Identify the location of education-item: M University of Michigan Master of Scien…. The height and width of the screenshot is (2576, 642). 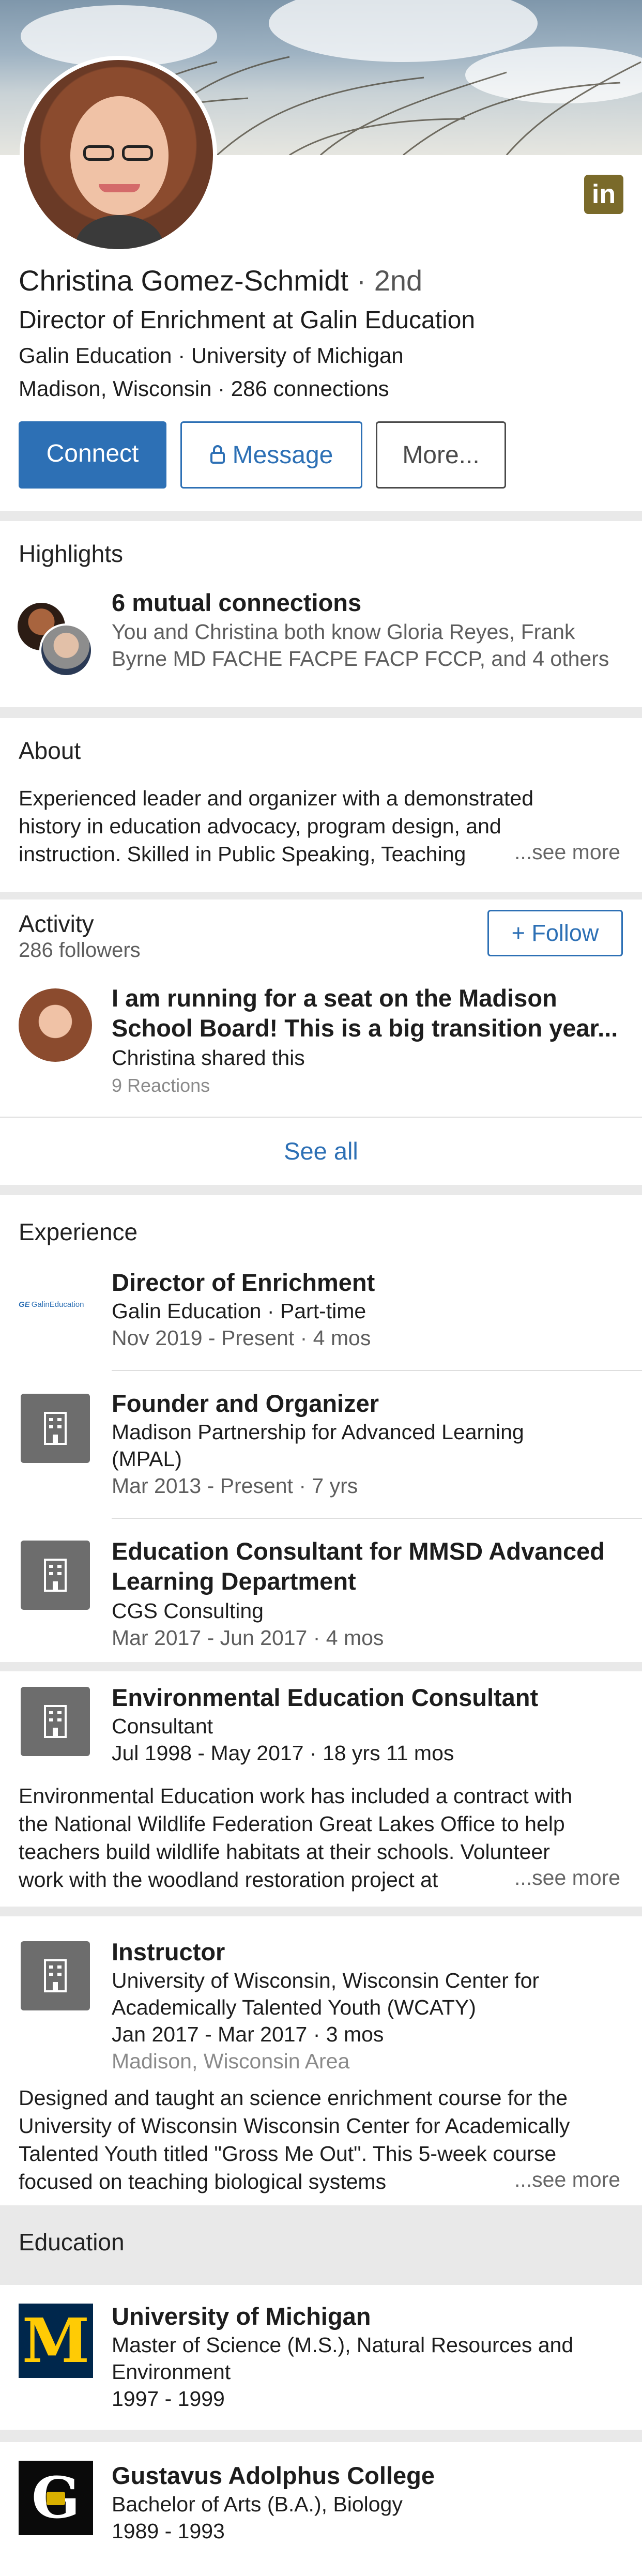
(321, 2357).